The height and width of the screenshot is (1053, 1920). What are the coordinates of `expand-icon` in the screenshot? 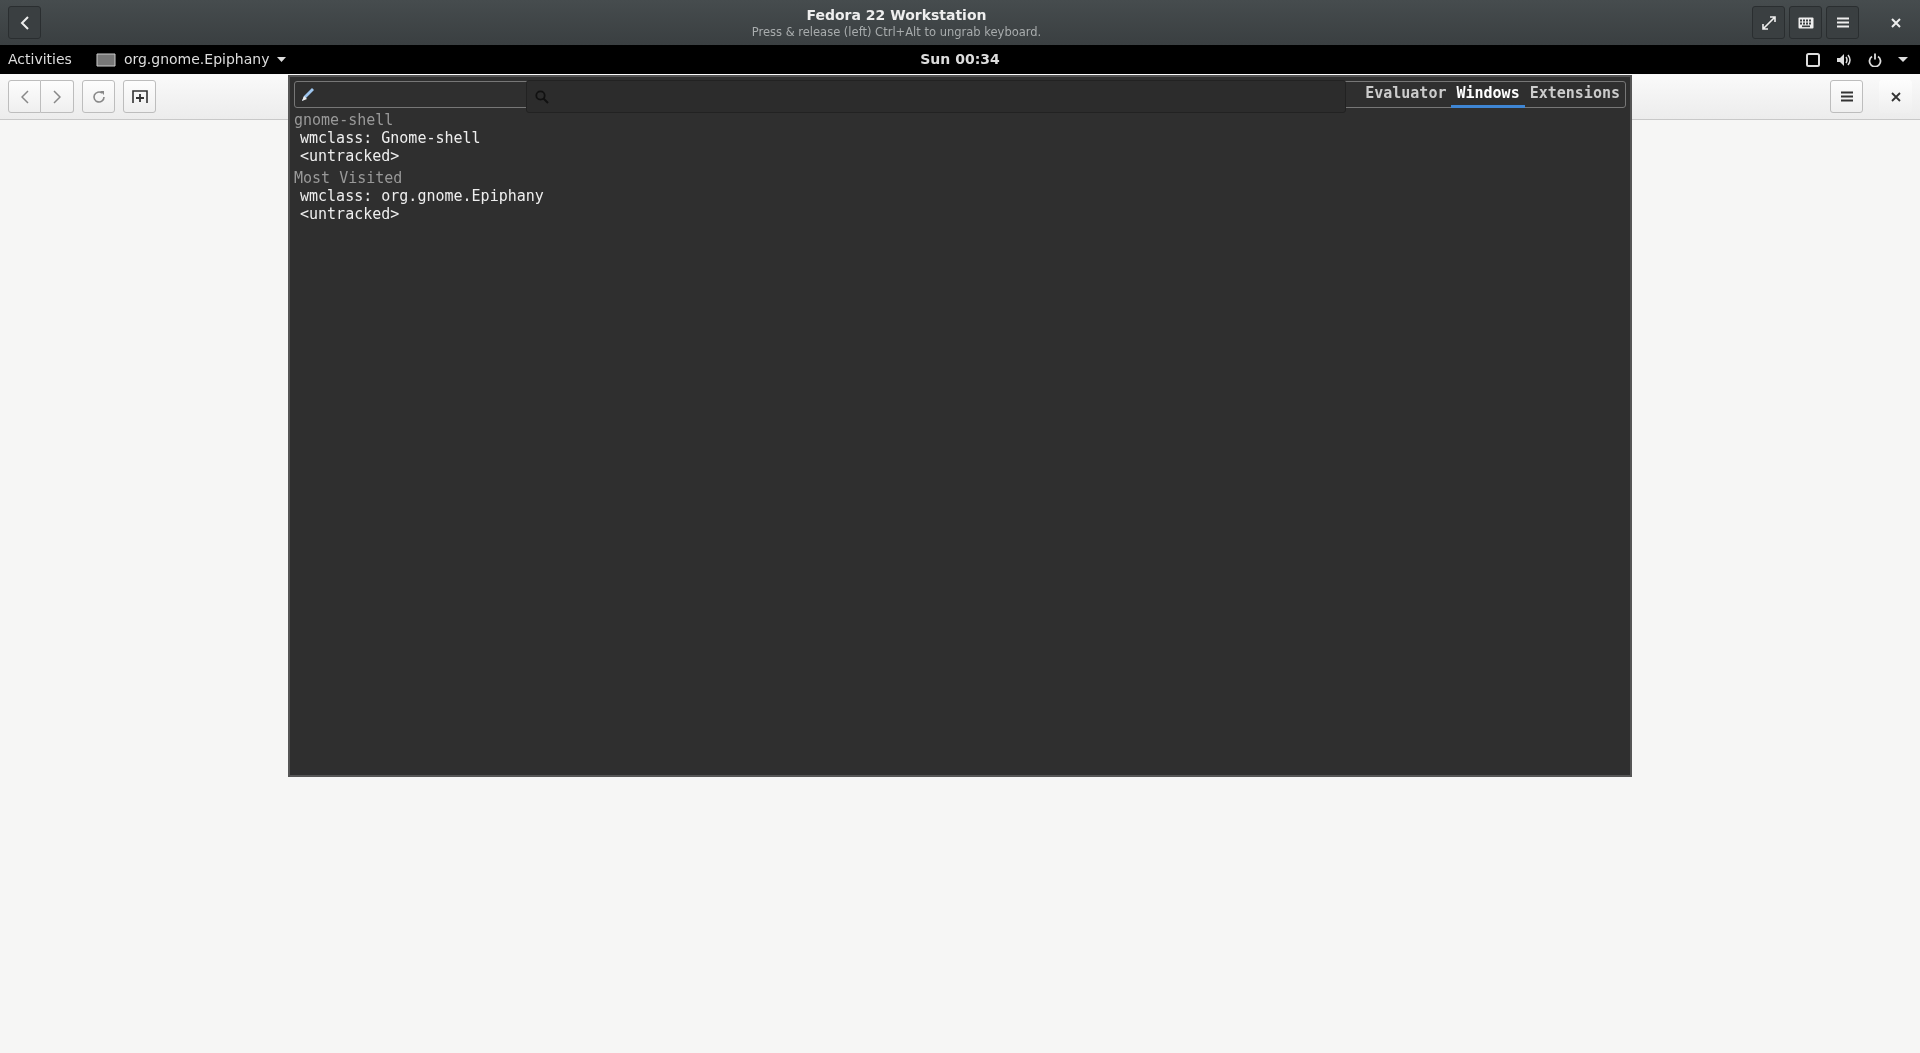 It's located at (1768, 22).